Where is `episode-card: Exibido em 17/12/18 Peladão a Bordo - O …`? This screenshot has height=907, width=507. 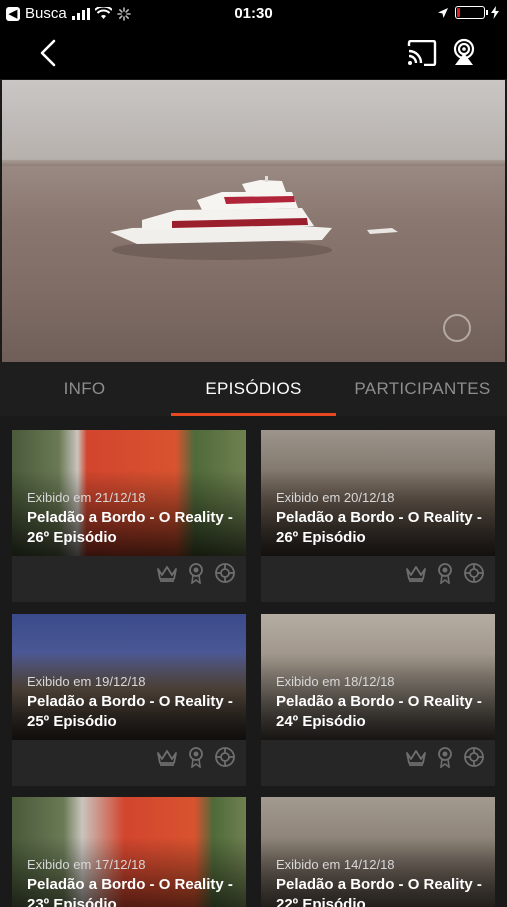
episode-card: Exibido em 17/12/18 Peladão a Bordo - O … is located at coordinates (129, 852).